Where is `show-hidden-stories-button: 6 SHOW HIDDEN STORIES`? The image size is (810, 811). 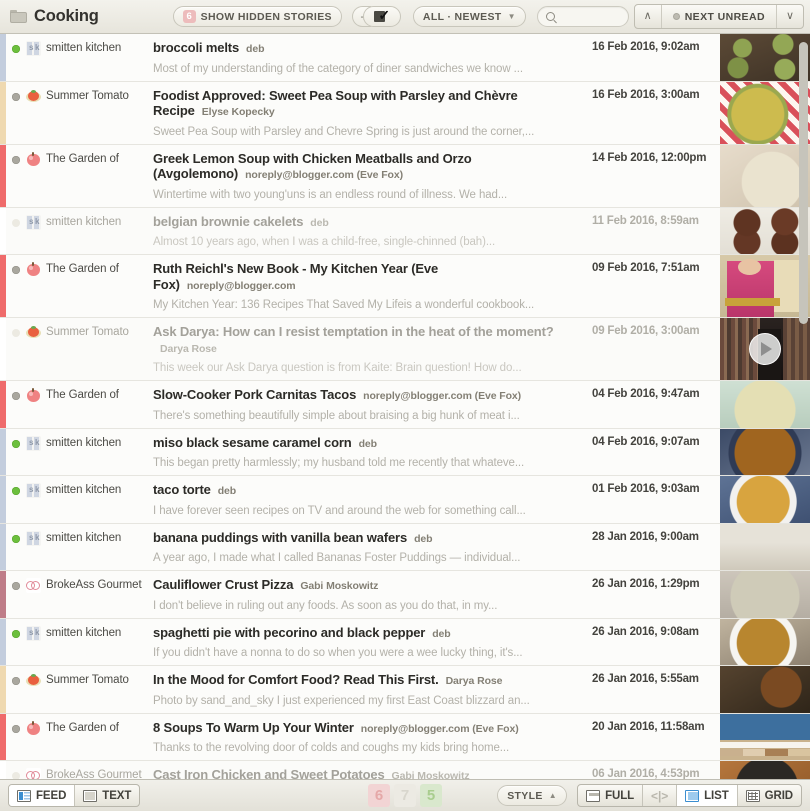
show-hidden-stories-button: 6 SHOW HIDDEN STORIES is located at coordinates (257, 16).